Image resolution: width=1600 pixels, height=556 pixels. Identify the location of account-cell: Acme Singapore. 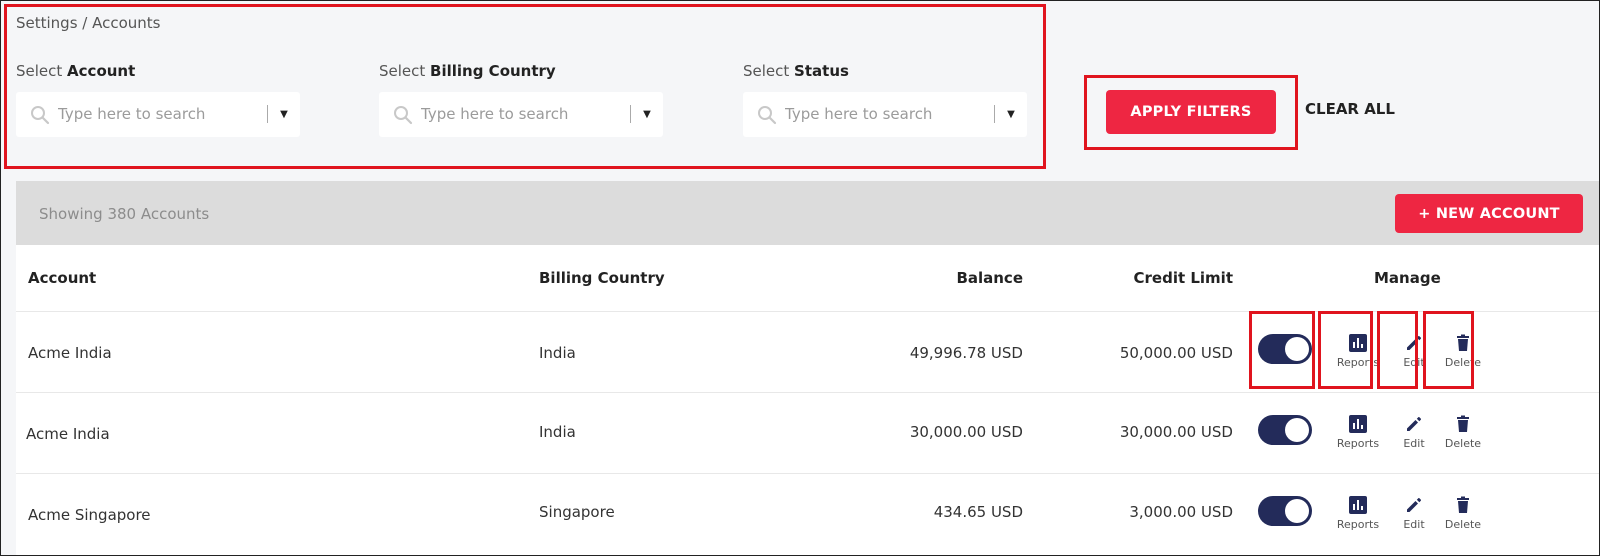
(89, 515).